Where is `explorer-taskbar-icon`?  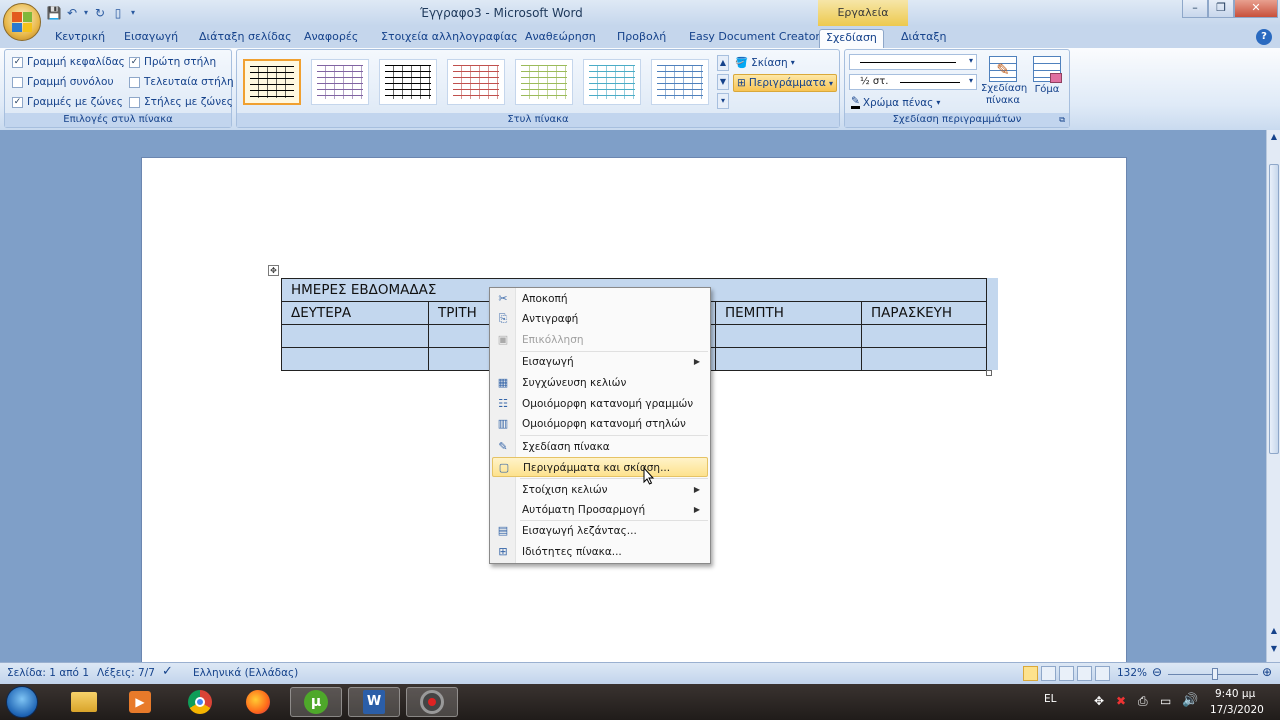
explorer-taskbar-icon is located at coordinates (84, 702).